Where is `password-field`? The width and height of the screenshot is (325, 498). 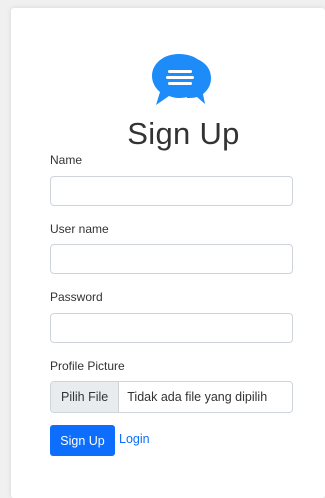 password-field is located at coordinates (171, 328).